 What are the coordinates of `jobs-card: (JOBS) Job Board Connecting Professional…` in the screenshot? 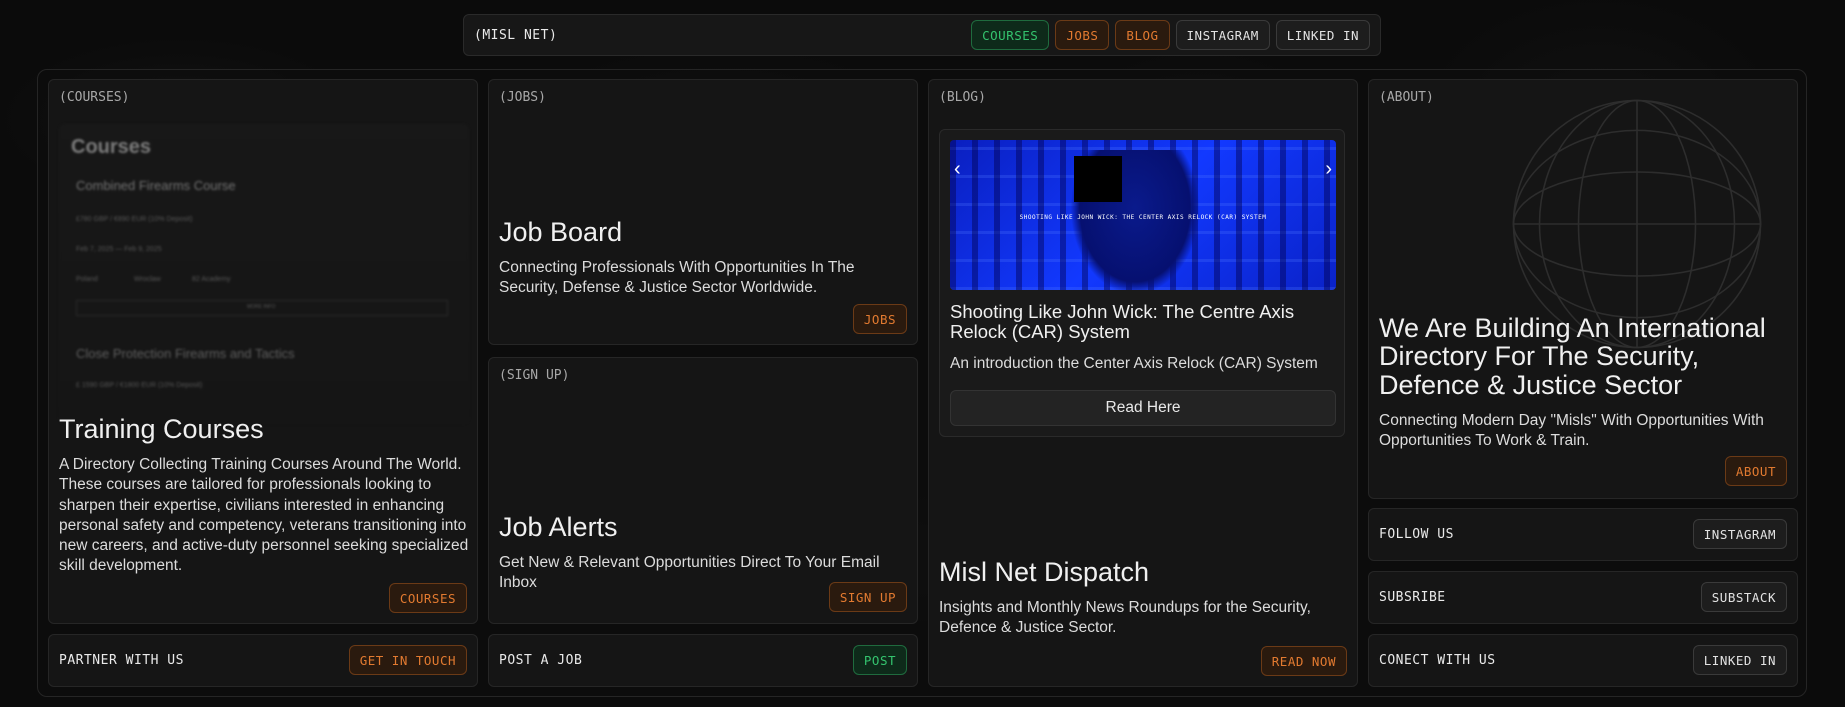 It's located at (703, 212).